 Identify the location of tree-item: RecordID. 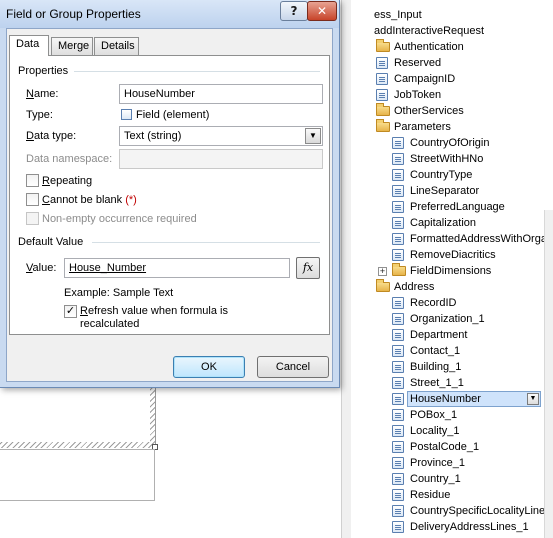
(448, 303).